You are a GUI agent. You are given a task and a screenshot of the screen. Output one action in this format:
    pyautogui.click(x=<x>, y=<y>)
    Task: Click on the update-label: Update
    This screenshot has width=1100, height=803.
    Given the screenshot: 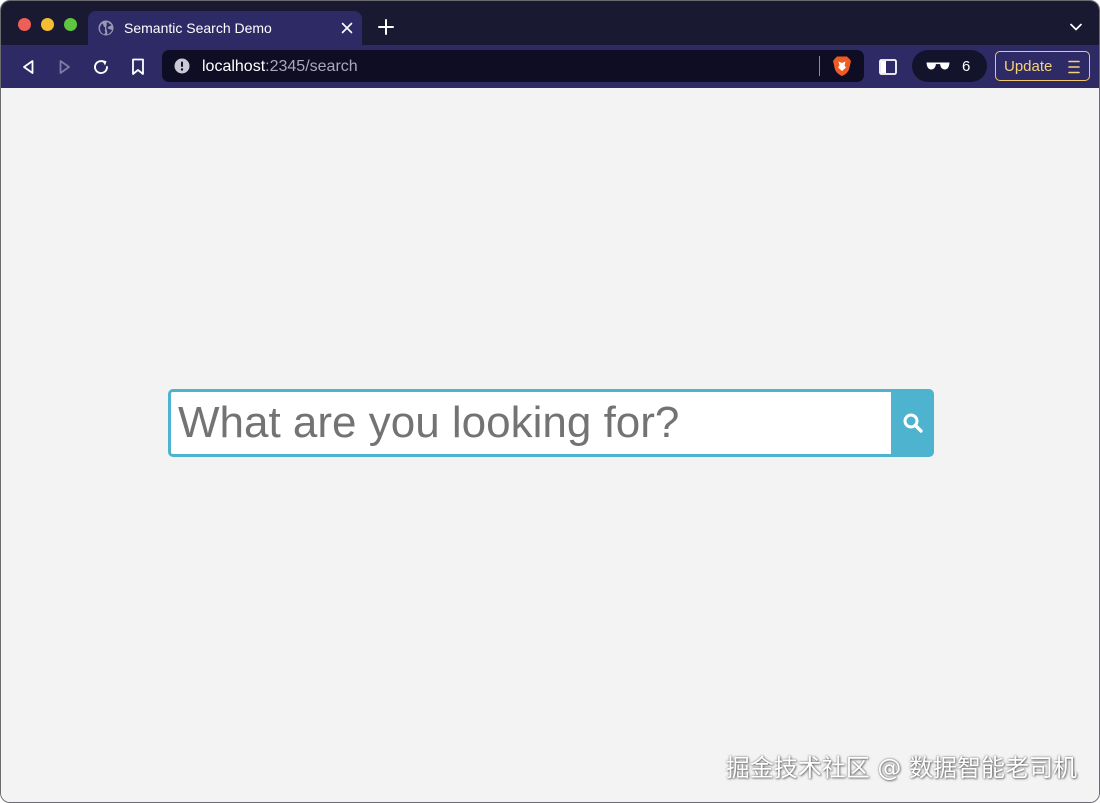 What is the action you would take?
    pyautogui.click(x=1028, y=66)
    